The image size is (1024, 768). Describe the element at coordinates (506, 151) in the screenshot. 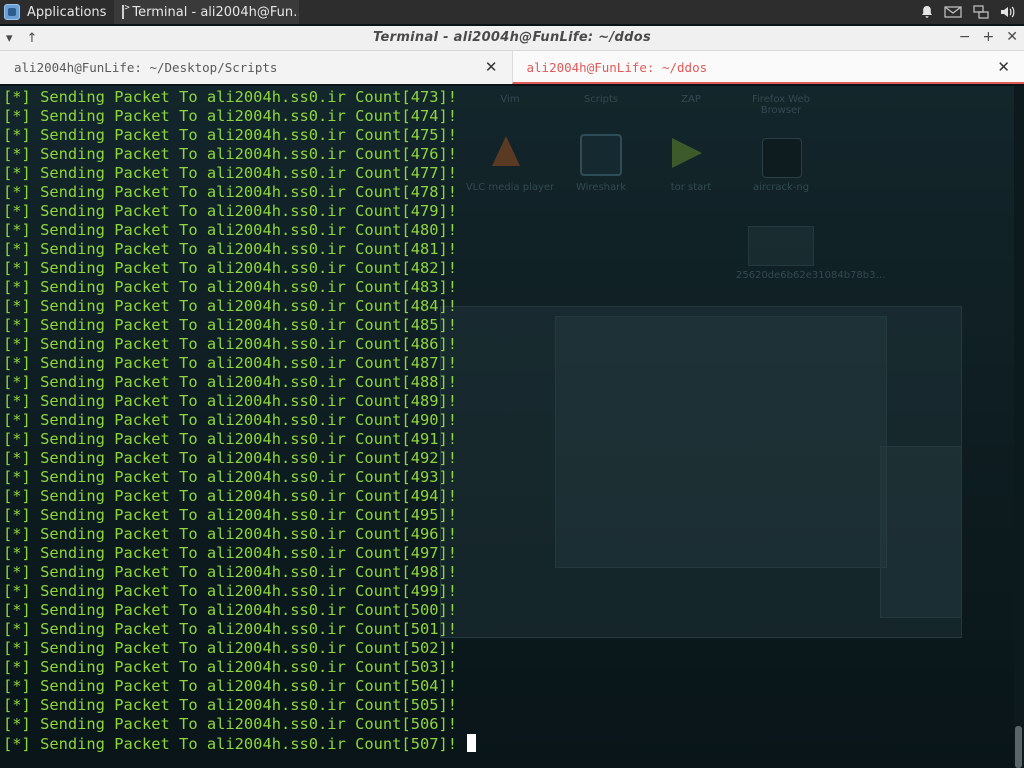

I see `vlc-icon` at that location.